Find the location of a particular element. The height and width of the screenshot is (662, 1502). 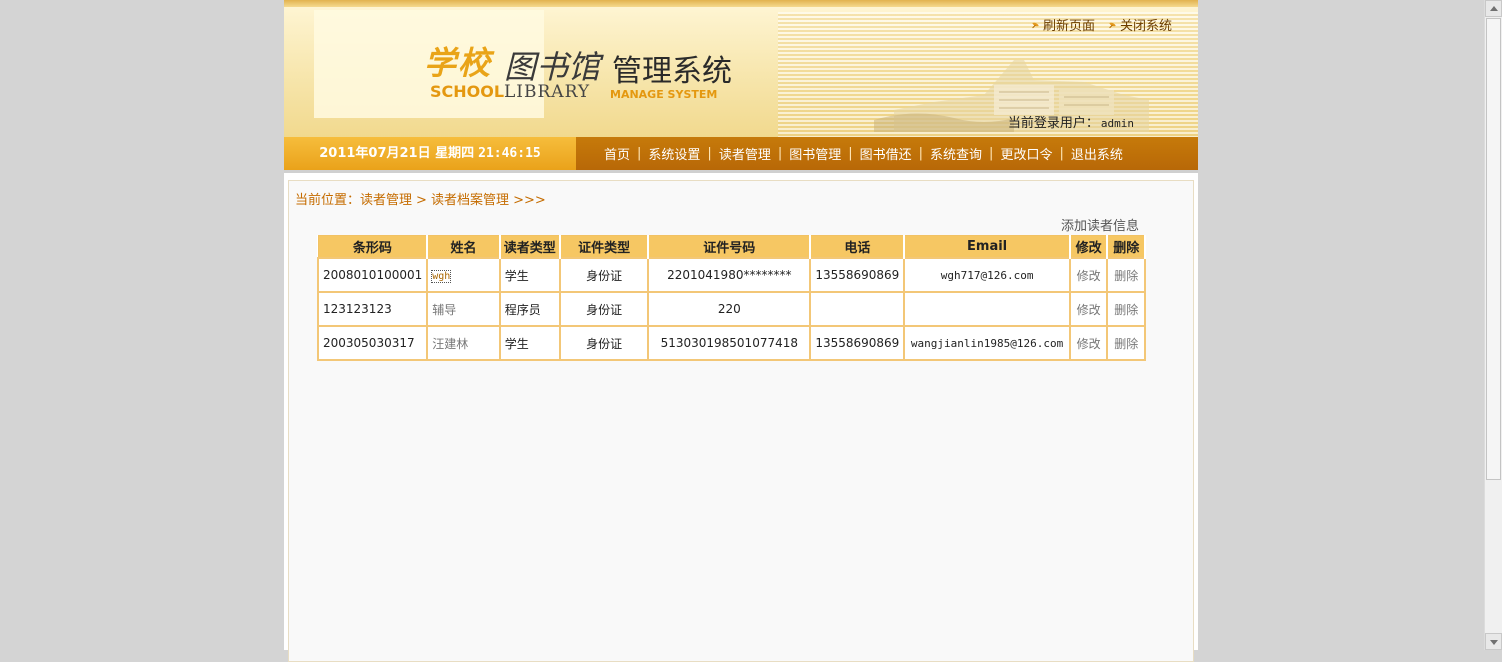

cell-email: wgh717@126.com is located at coordinates (987, 275).